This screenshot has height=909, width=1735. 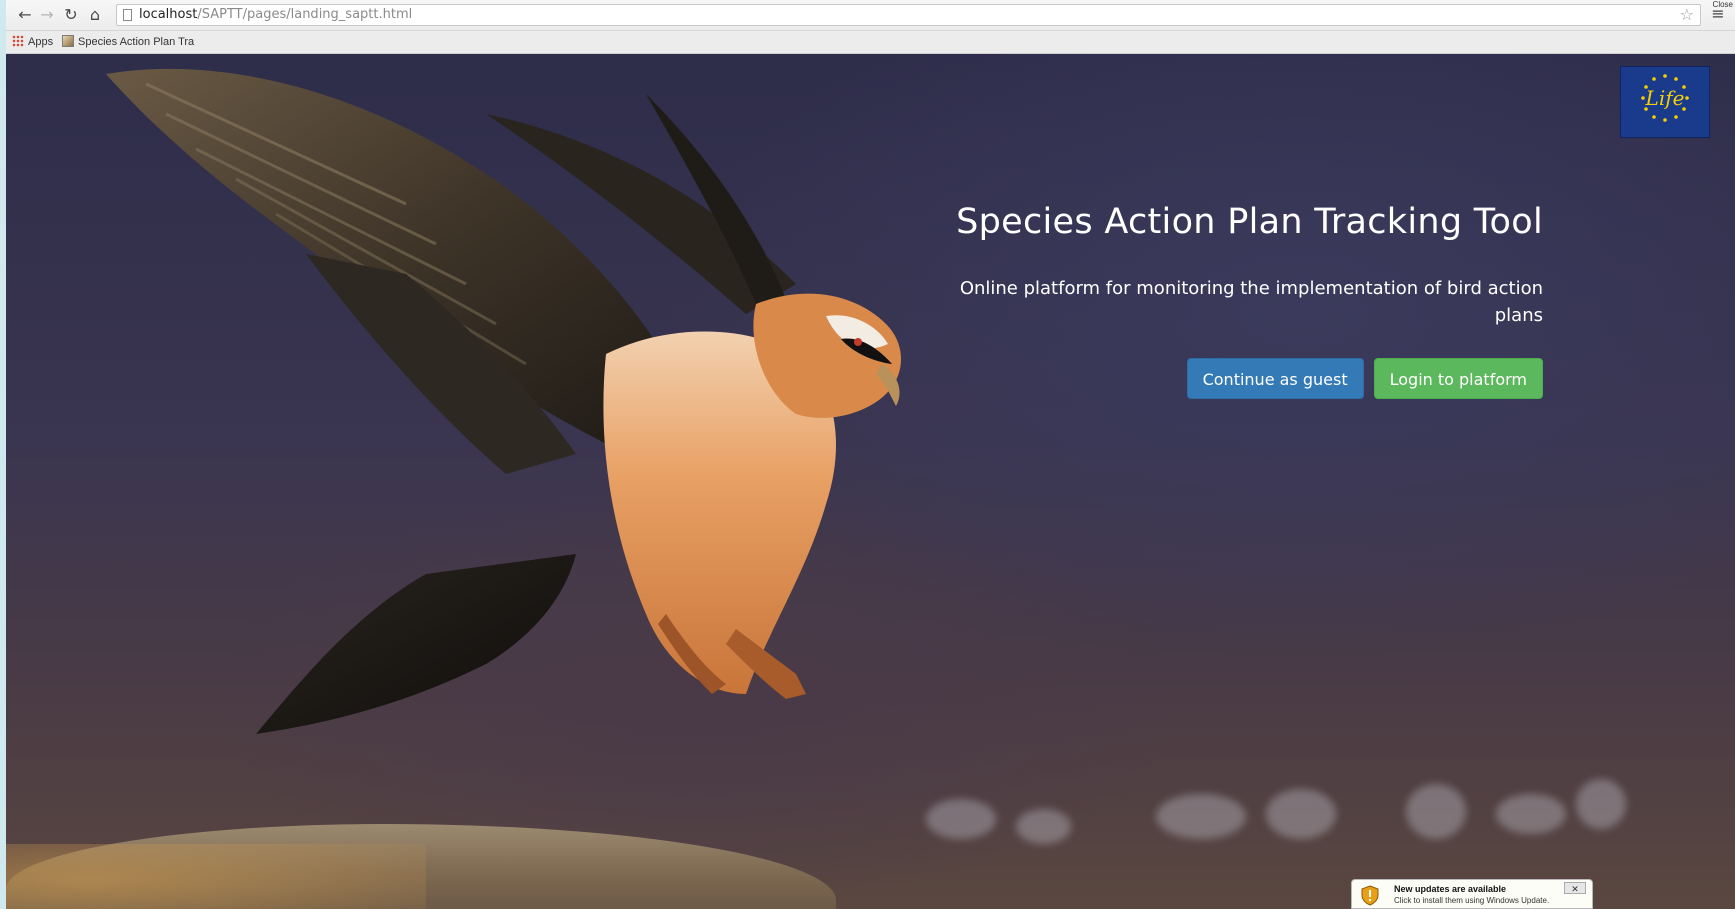 What do you see at coordinates (216, 876) in the screenshot?
I see `rock-highlight` at bounding box center [216, 876].